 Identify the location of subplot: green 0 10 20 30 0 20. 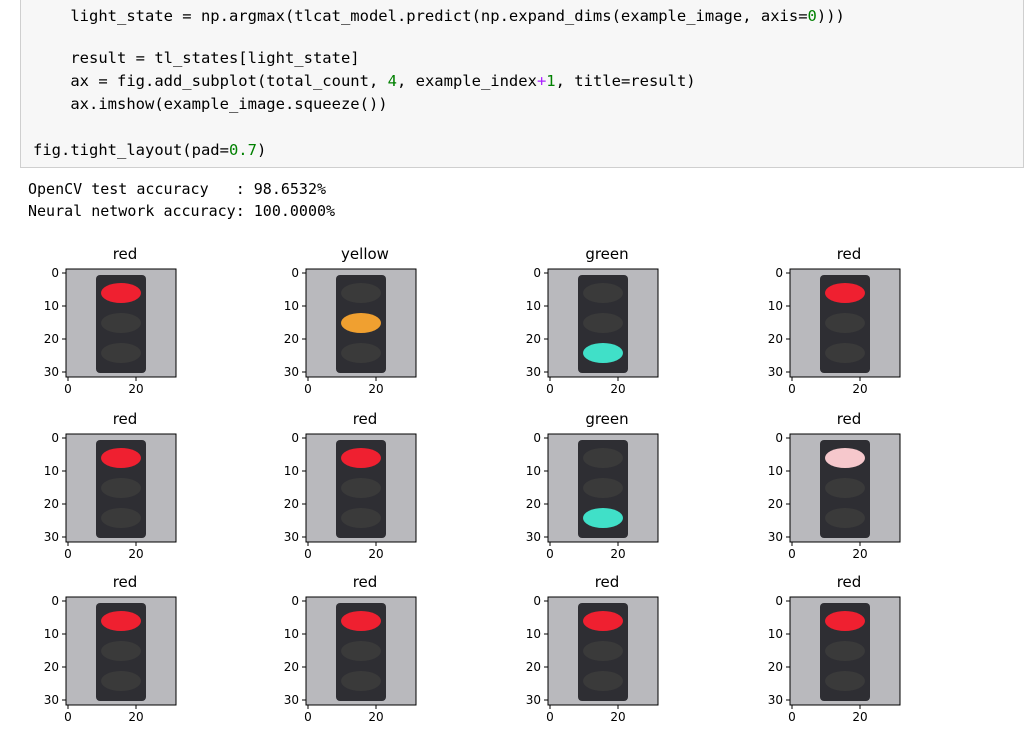
(585, 320).